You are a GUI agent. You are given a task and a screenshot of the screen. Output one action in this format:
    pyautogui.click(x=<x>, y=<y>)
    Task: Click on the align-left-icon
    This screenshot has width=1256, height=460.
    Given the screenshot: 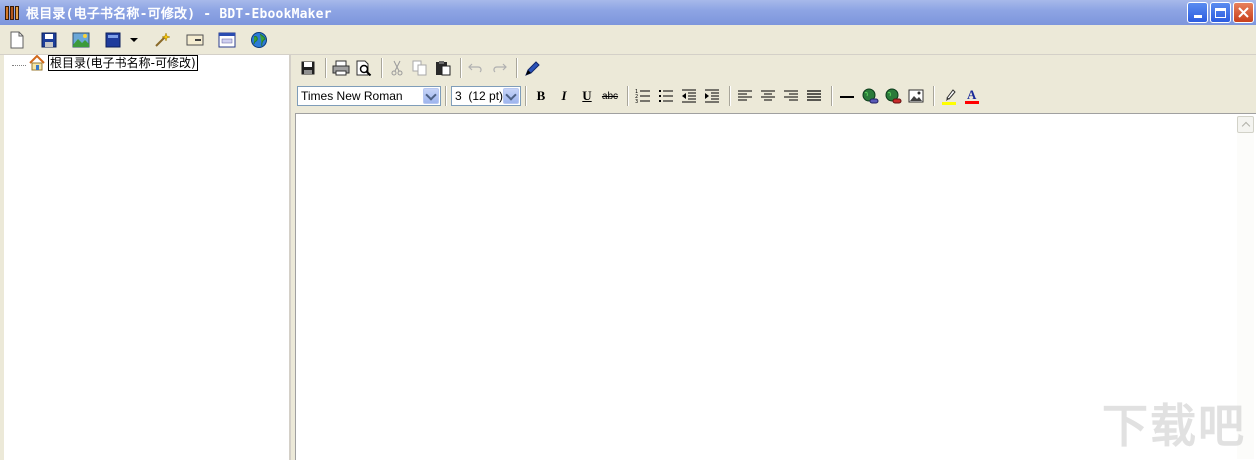 What is the action you would take?
    pyautogui.click(x=745, y=95)
    